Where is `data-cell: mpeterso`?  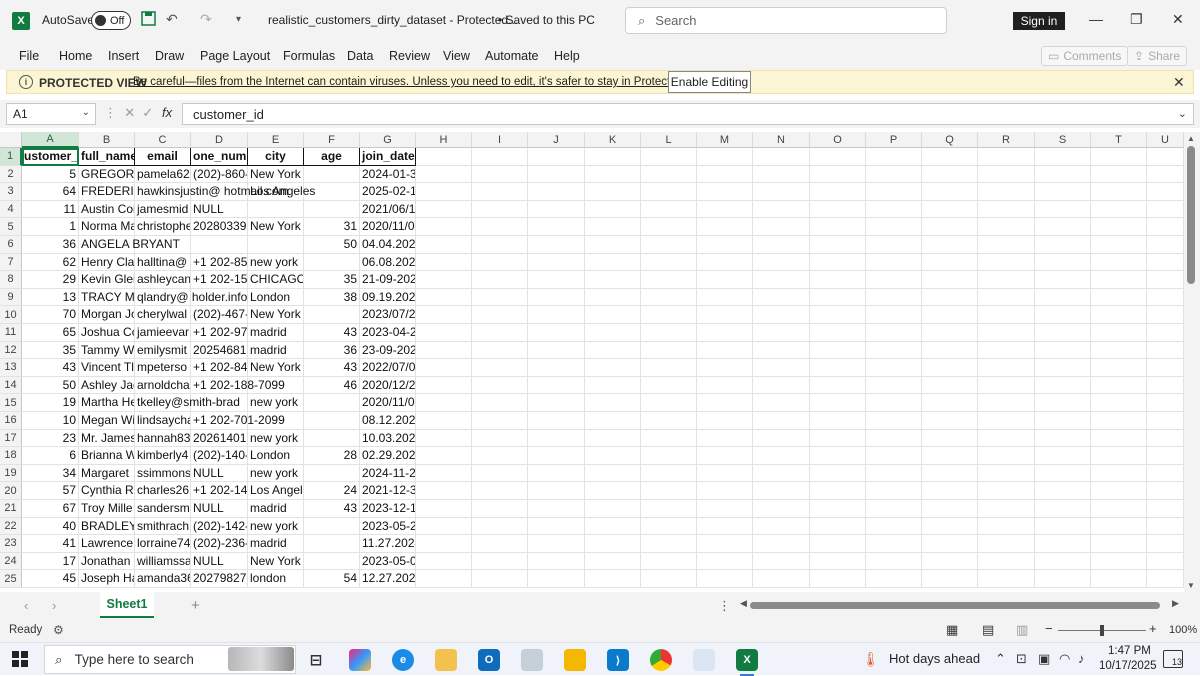
data-cell: mpeterso is located at coordinates (163, 368).